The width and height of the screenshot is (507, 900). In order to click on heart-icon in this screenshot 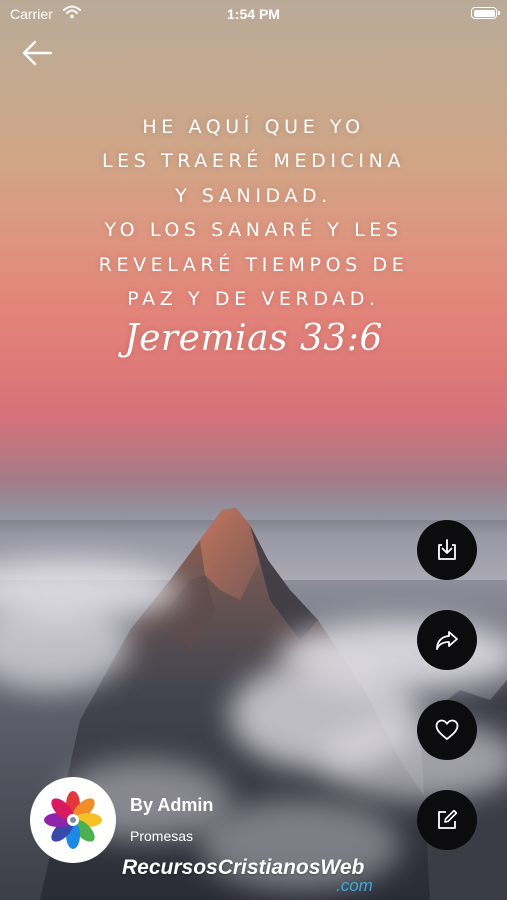, I will do `click(447, 729)`.